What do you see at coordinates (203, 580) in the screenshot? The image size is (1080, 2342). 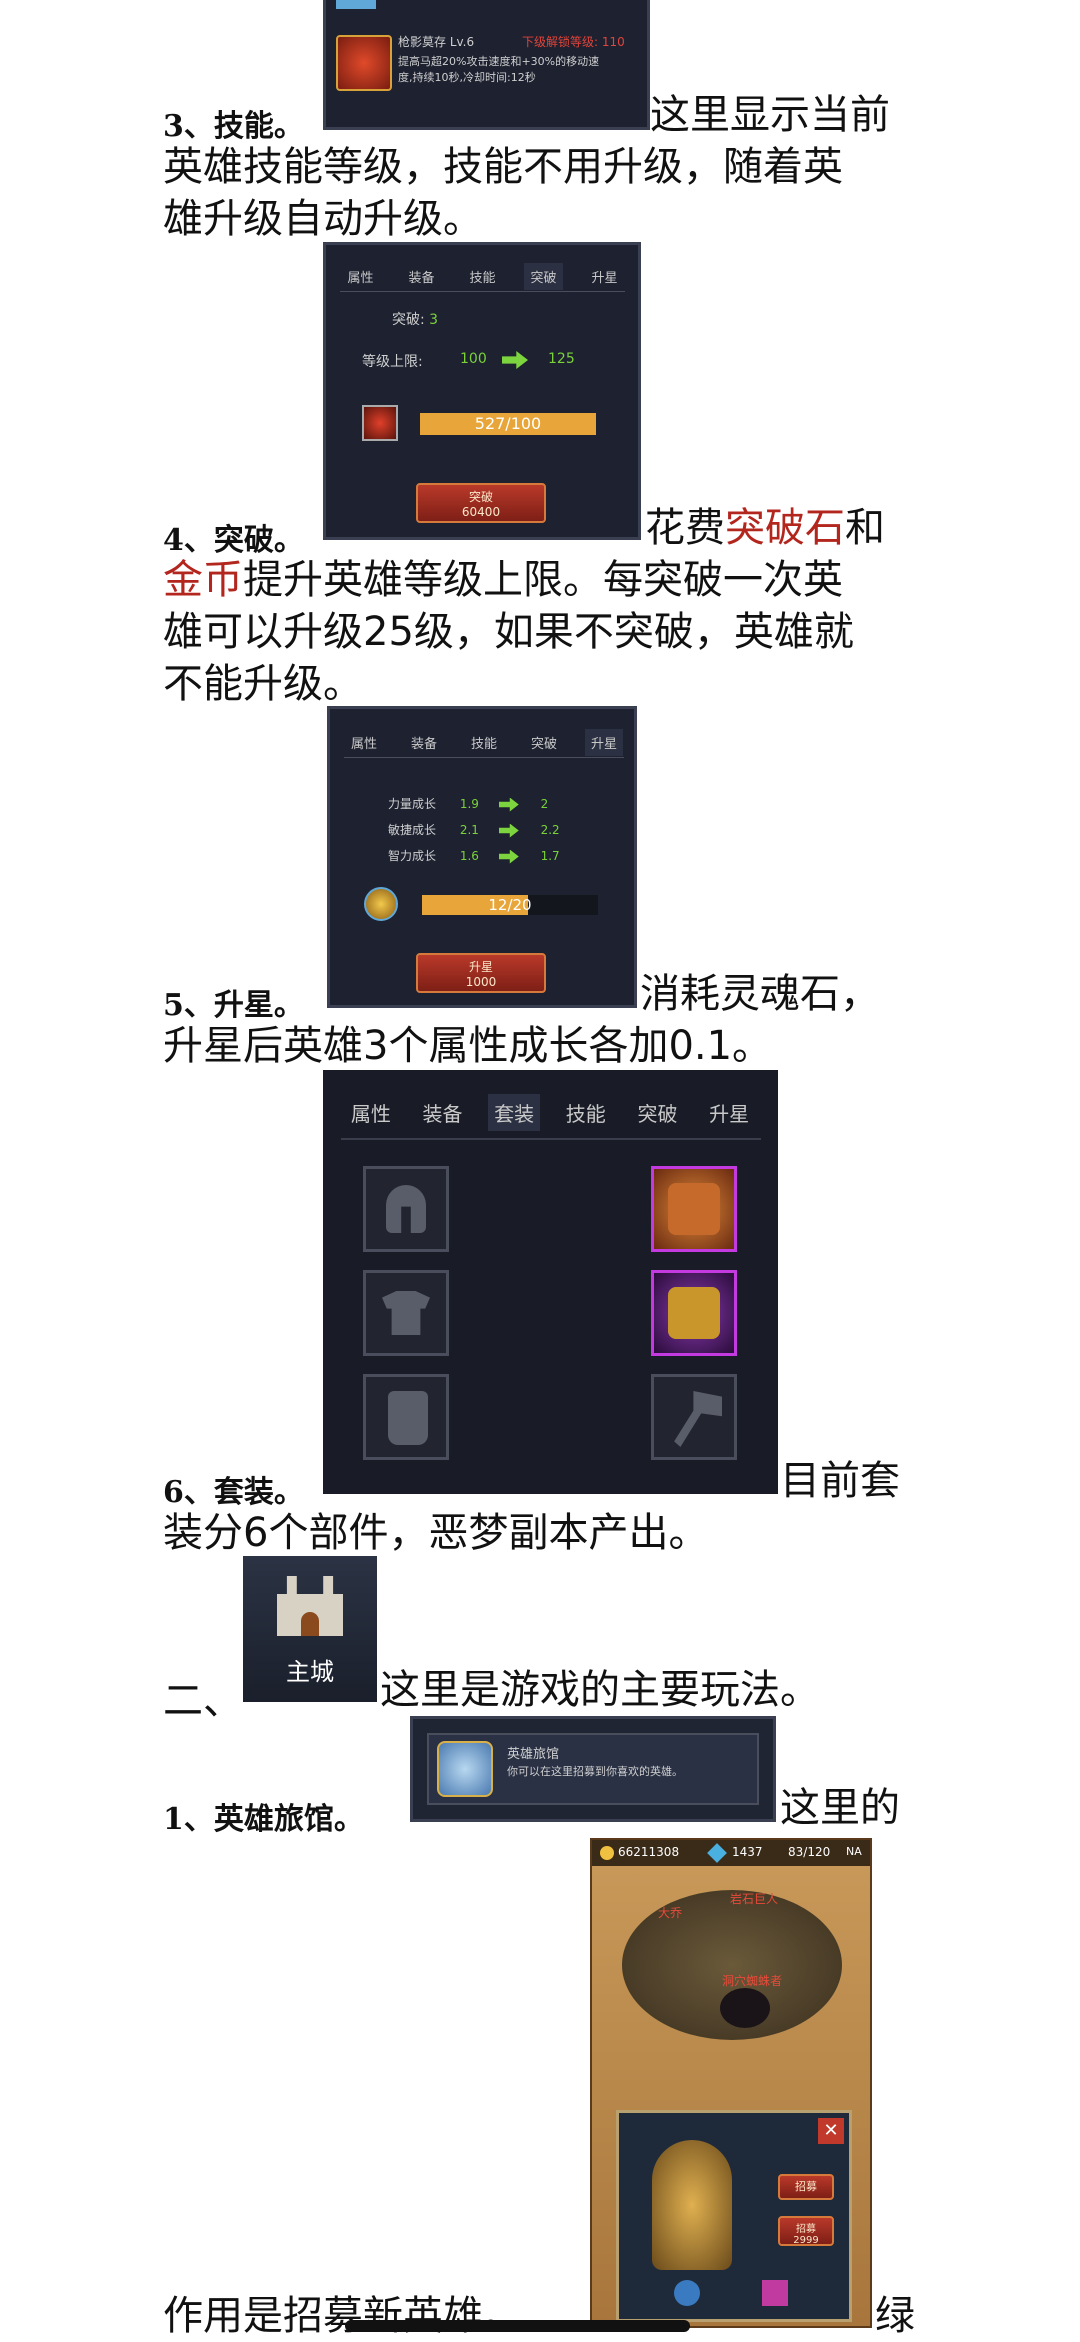 I see `section-4-seg4: 金币` at bounding box center [203, 580].